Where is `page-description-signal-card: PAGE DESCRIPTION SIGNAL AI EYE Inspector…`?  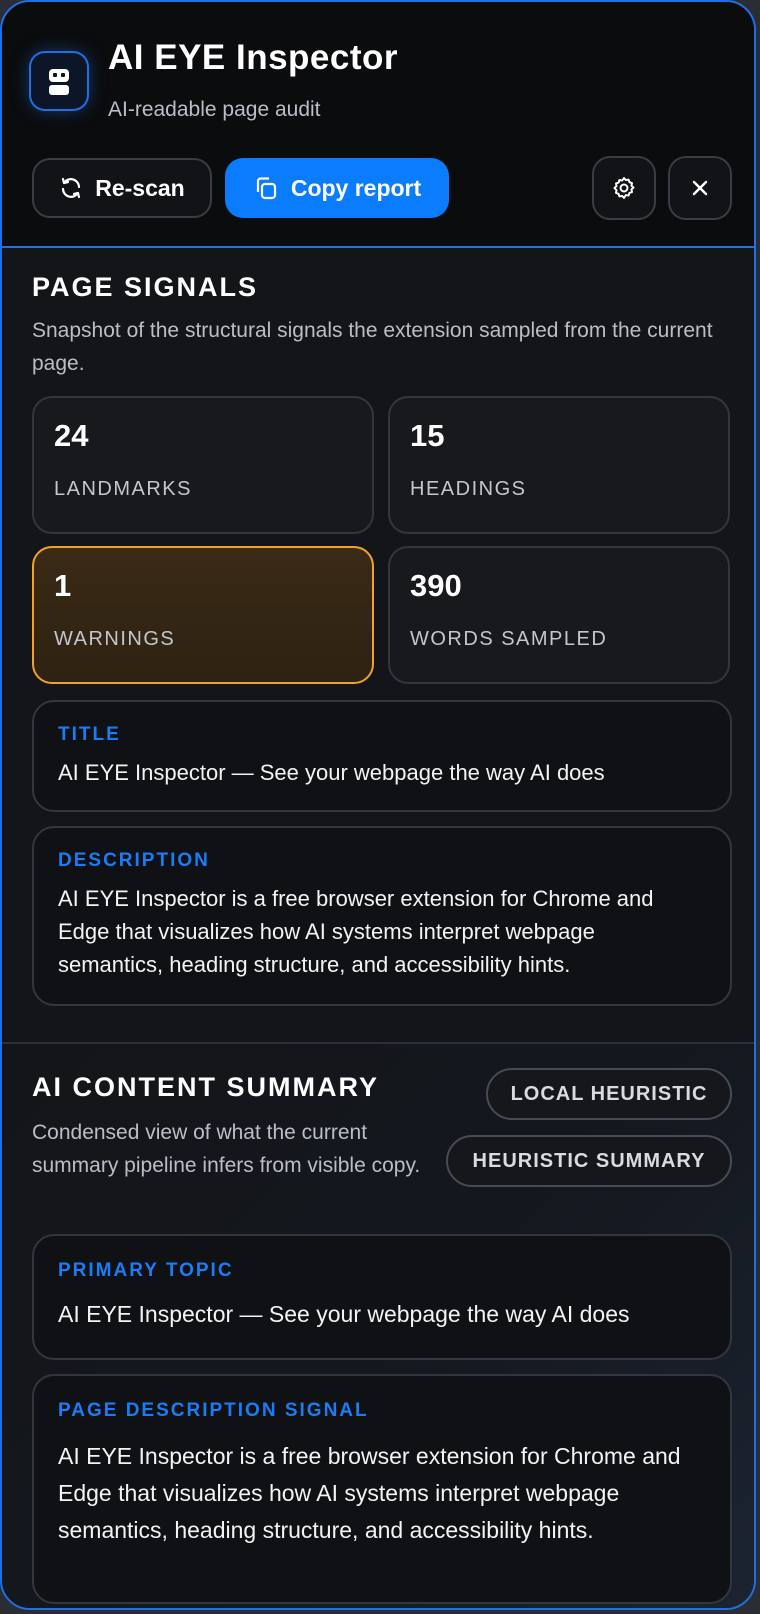 page-description-signal-card: PAGE DESCRIPTION SIGNAL AI EYE Inspector… is located at coordinates (382, 1489).